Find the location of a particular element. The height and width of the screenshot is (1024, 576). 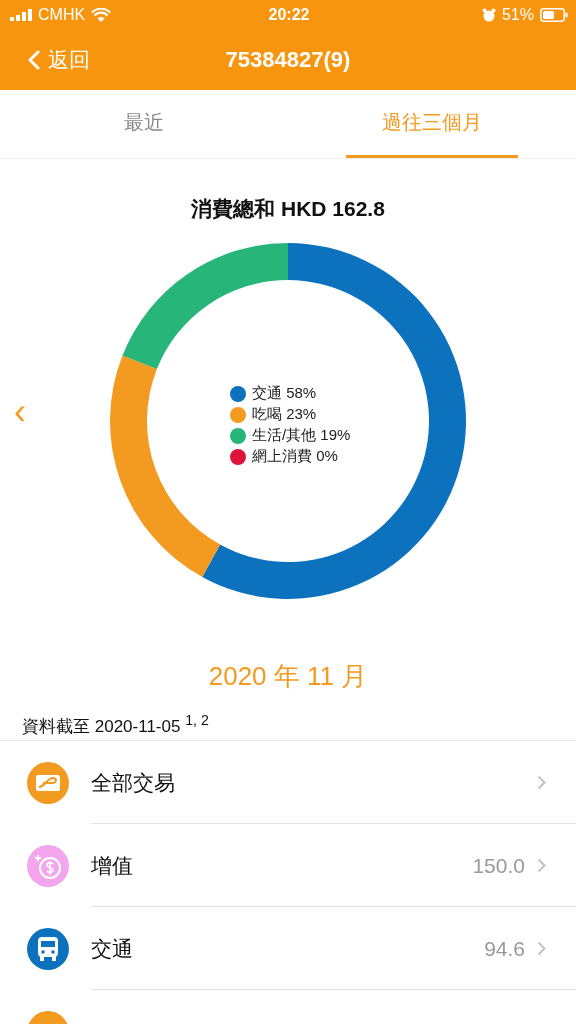

category-row: 全部交易 is located at coordinates (288, 782).